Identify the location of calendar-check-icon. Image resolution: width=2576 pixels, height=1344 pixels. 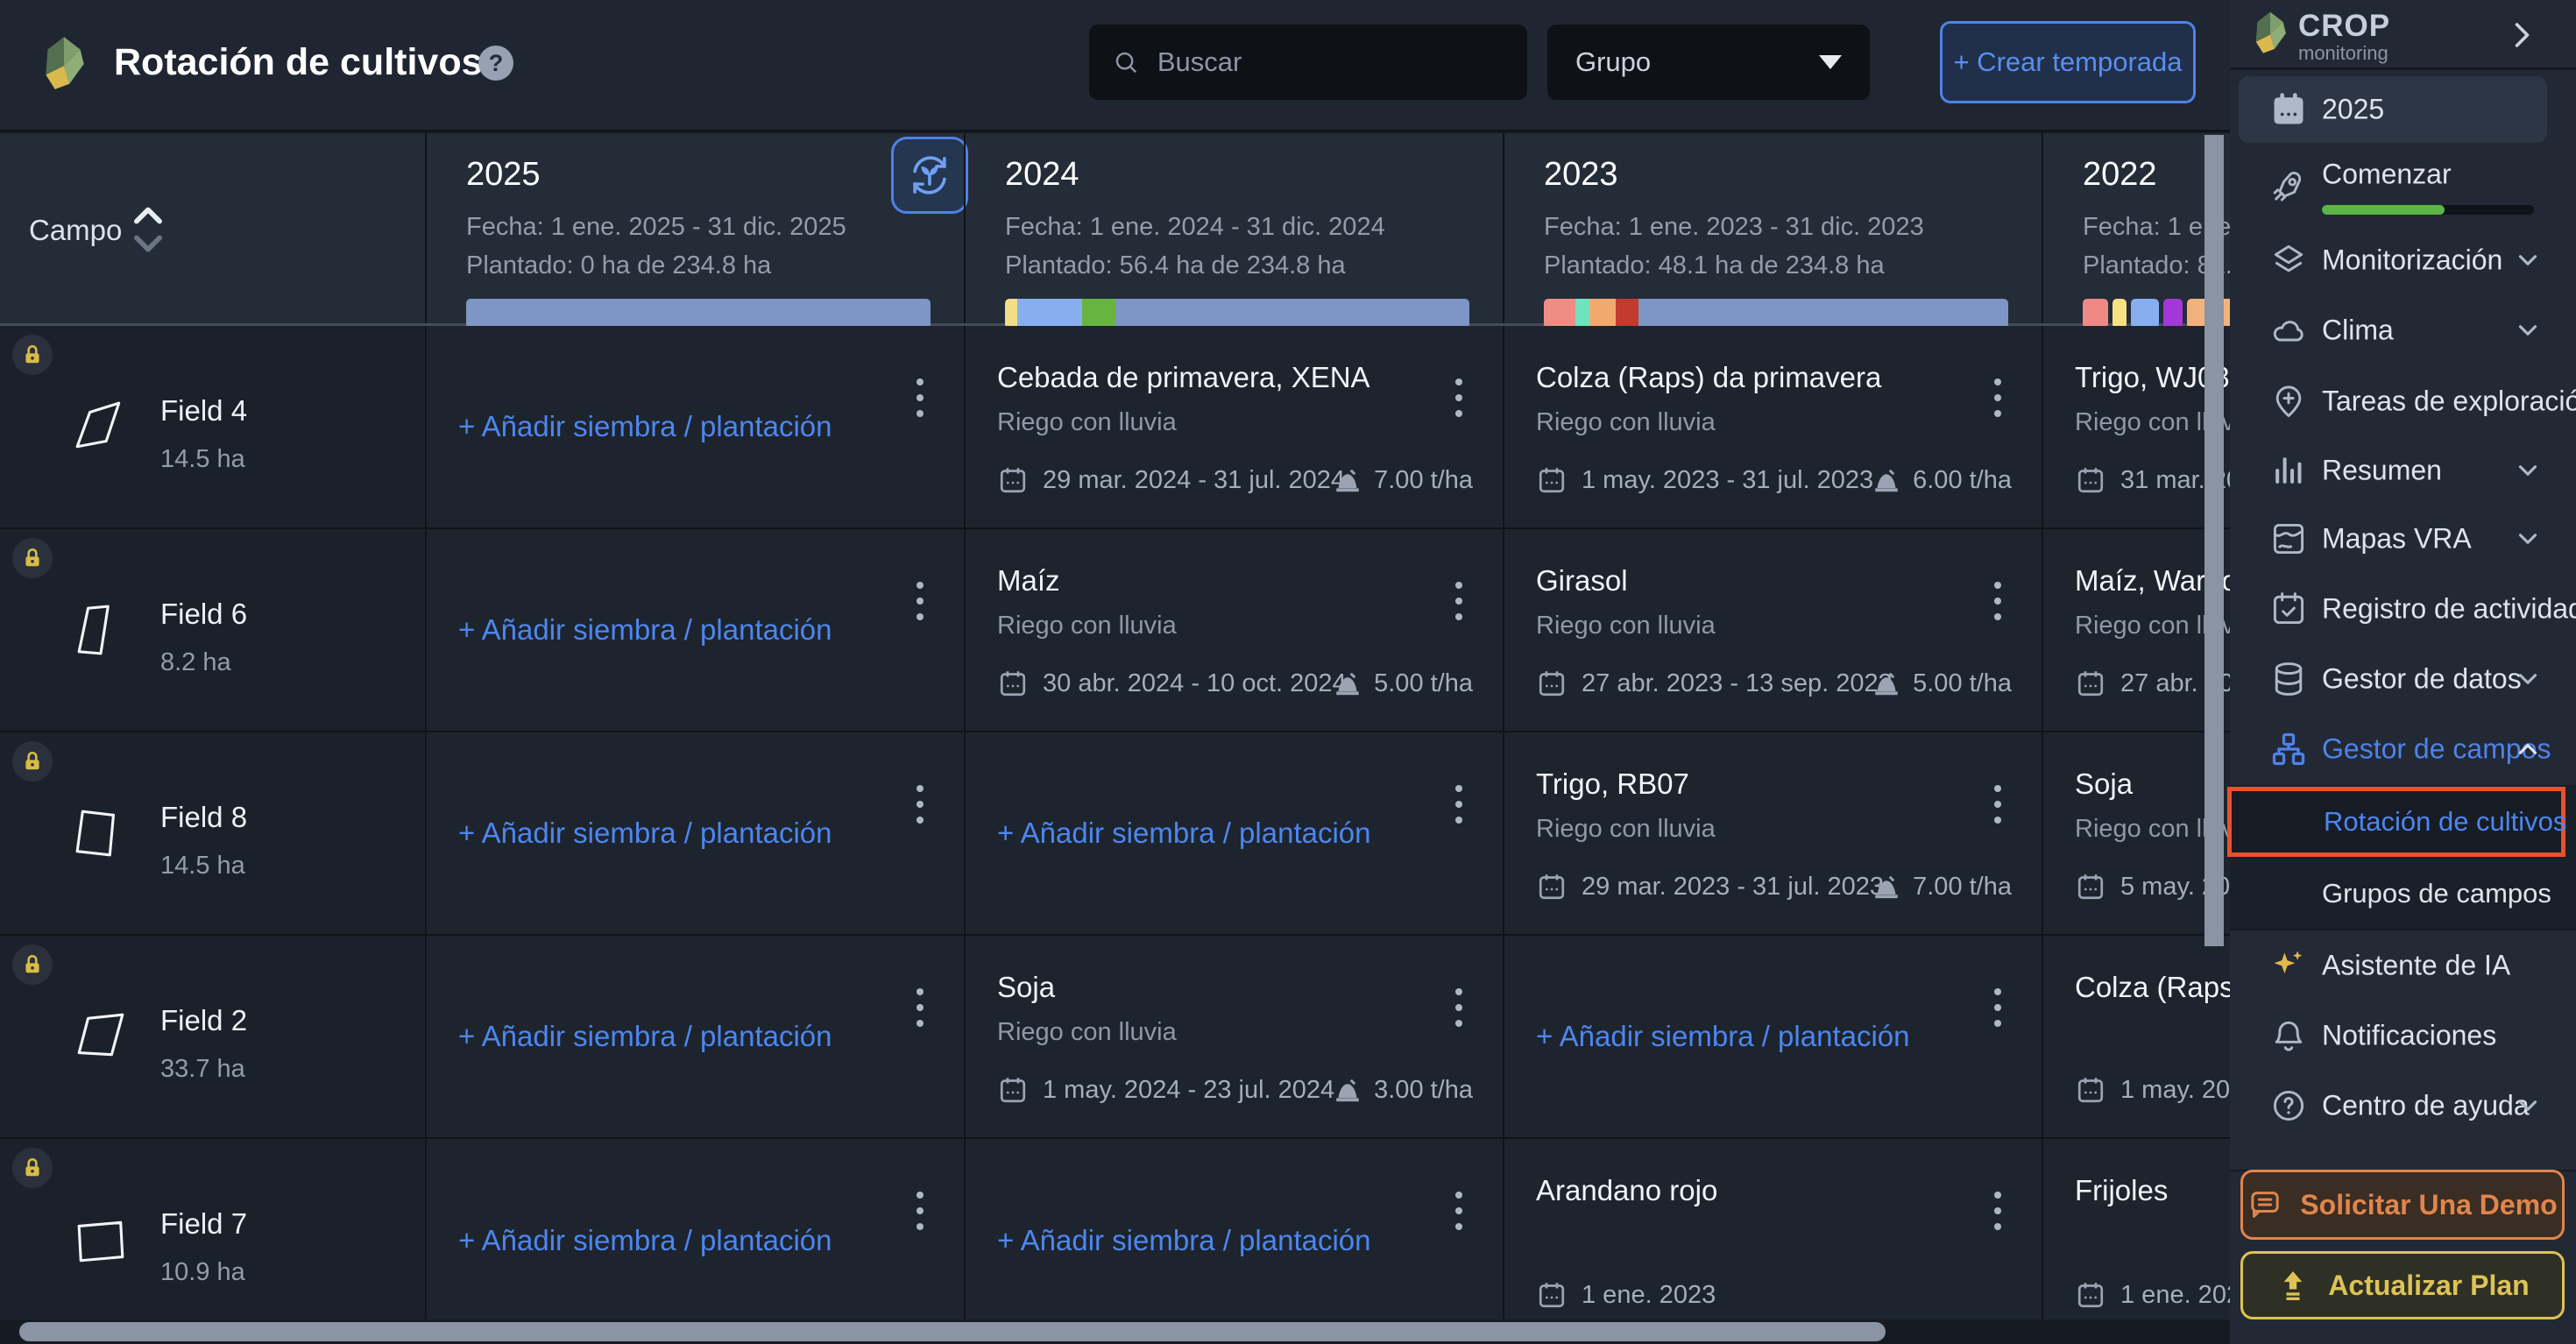
(2288, 608).